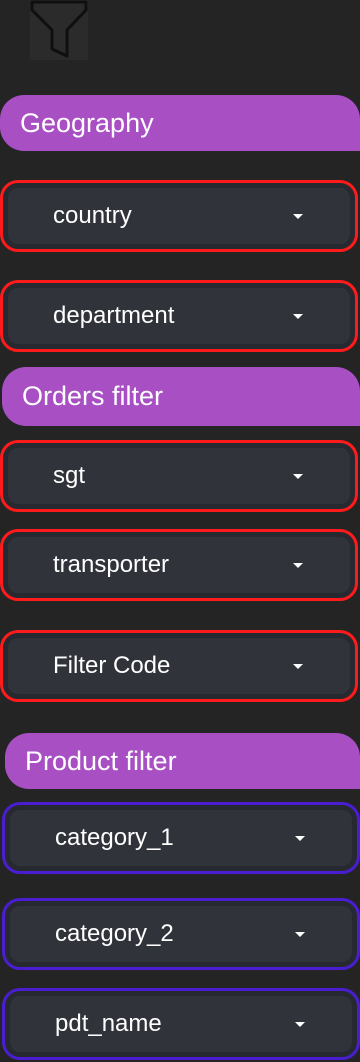 The height and width of the screenshot is (1062, 360). I want to click on dropdown-category-1: category_1, so click(181, 838).